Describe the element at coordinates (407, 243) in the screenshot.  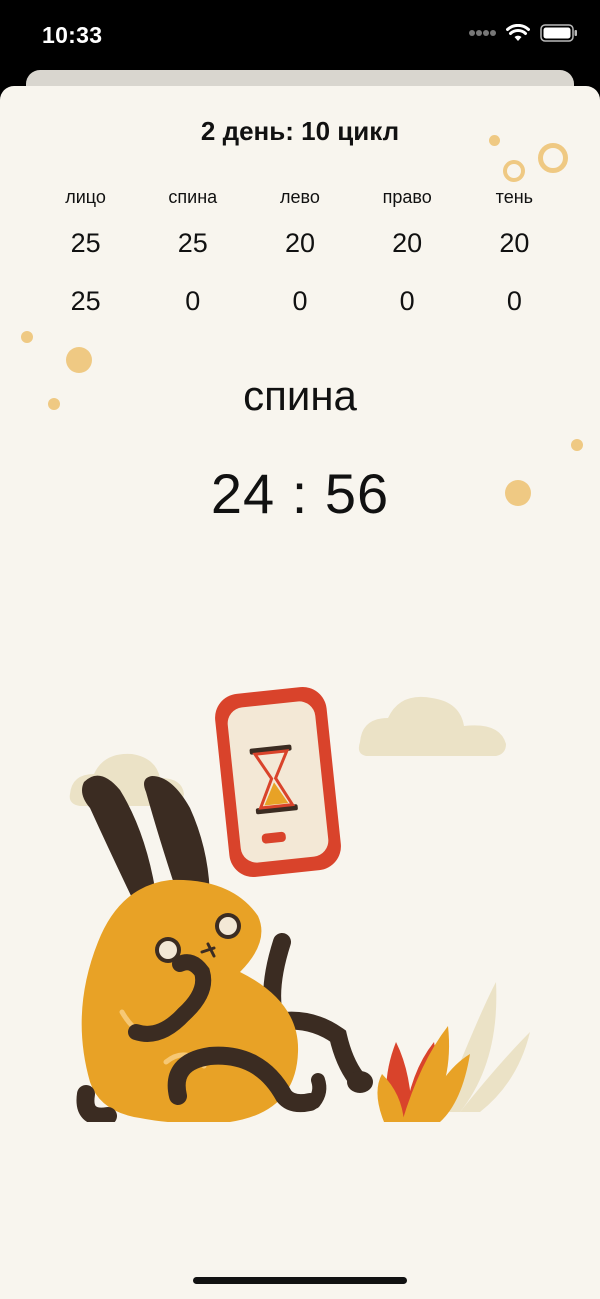
I see `target-right: 20` at that location.